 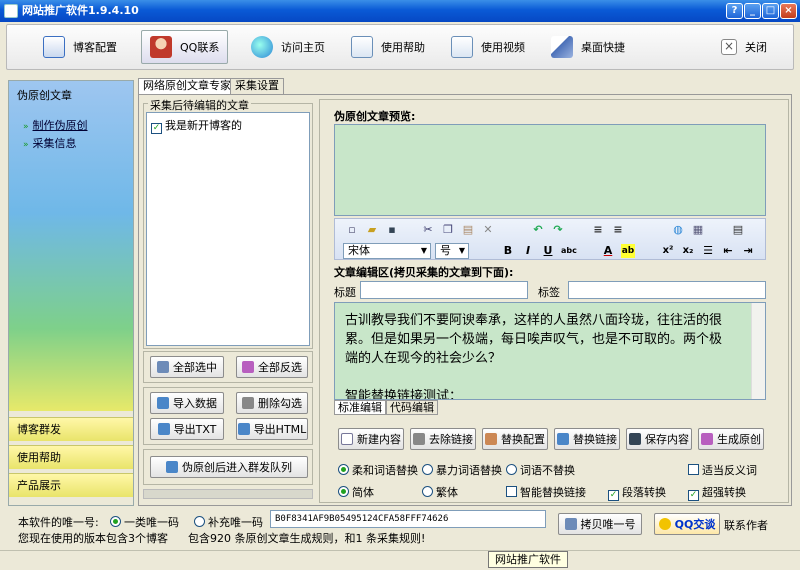 What do you see at coordinates (628, 251) in the screenshot?
I see `highlight-icon: ab` at bounding box center [628, 251].